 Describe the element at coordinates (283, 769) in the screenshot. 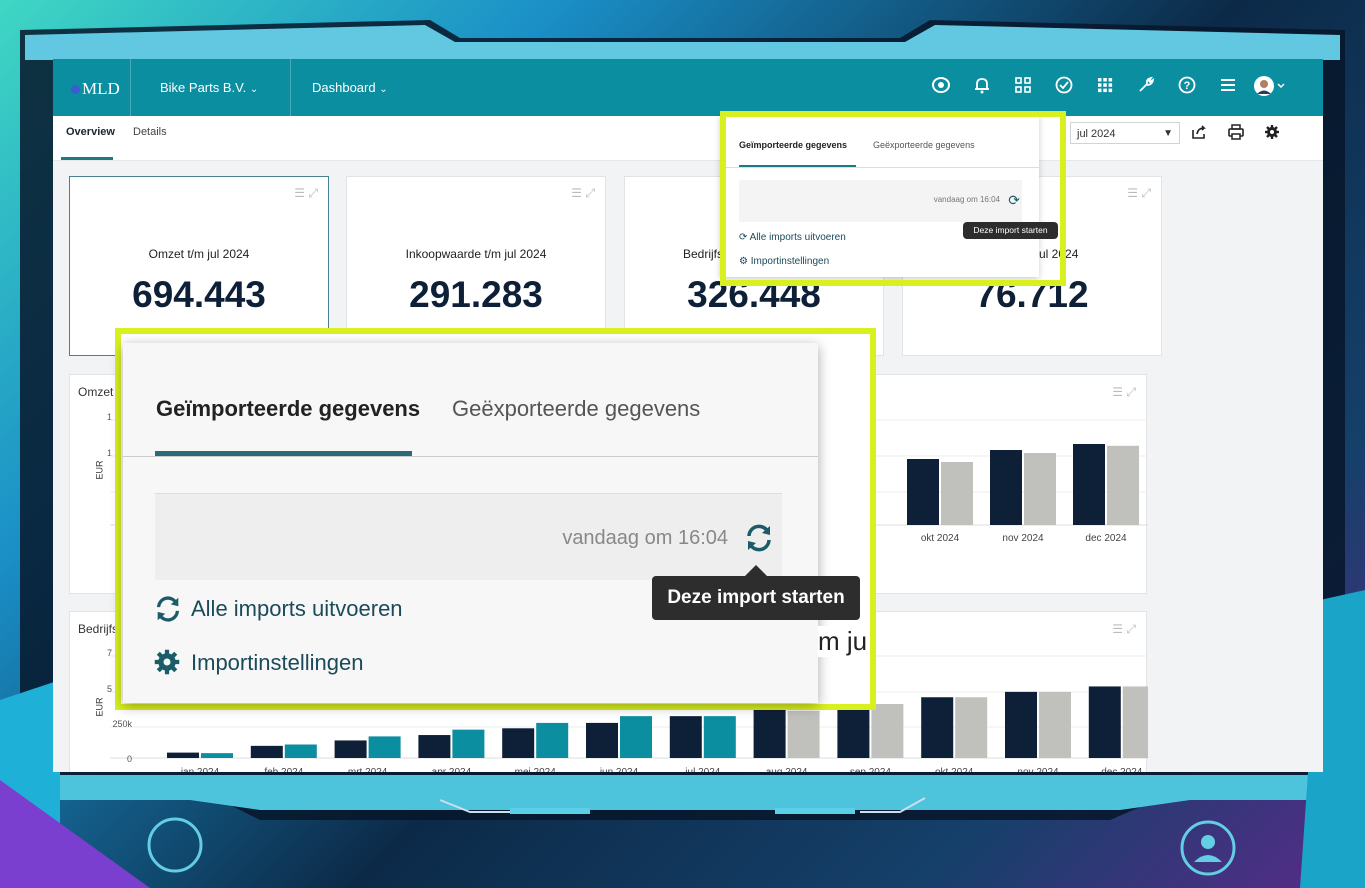

I see `x-tick-label: feb 2024` at that location.